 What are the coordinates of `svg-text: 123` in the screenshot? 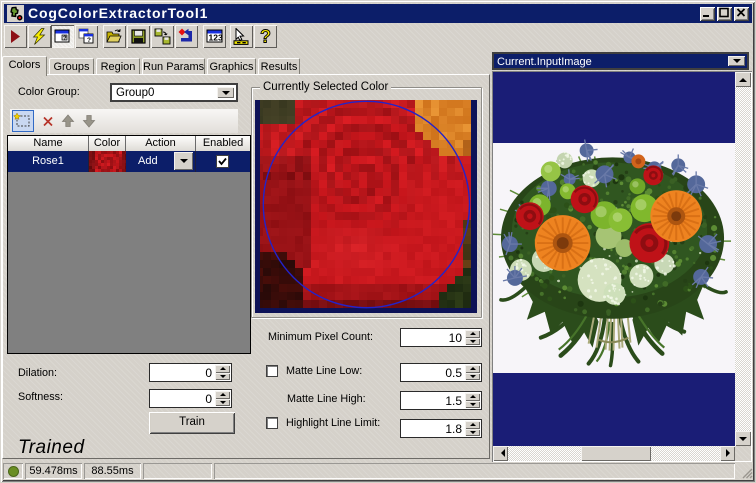 It's located at (216, 38).